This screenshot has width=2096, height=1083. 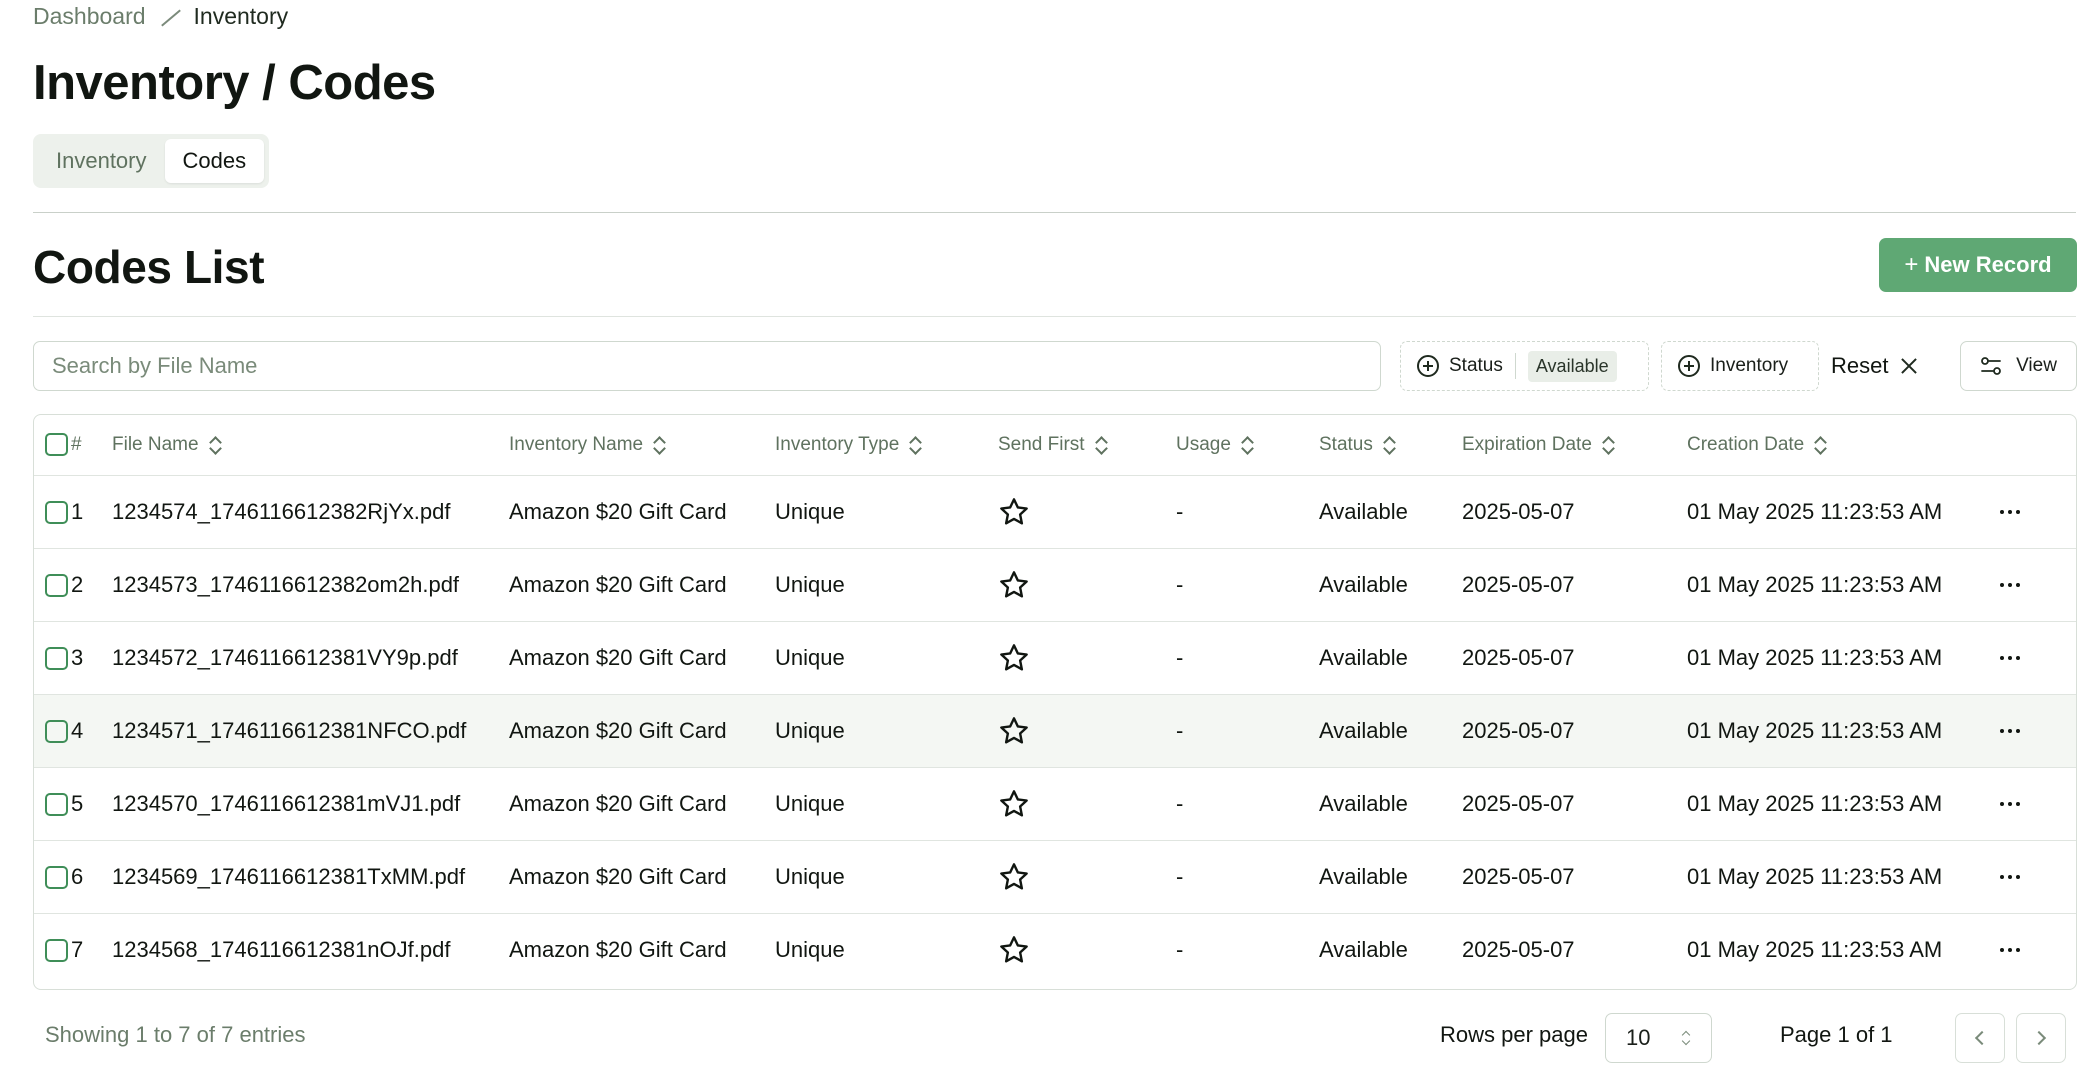 I want to click on file-name-cell: 1234571_1746116612381NFCO.pdf, so click(x=289, y=730).